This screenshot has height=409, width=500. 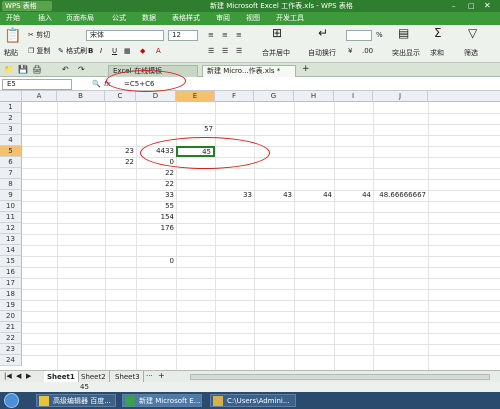 I want to click on row-header: 4, so click(x=11, y=140).